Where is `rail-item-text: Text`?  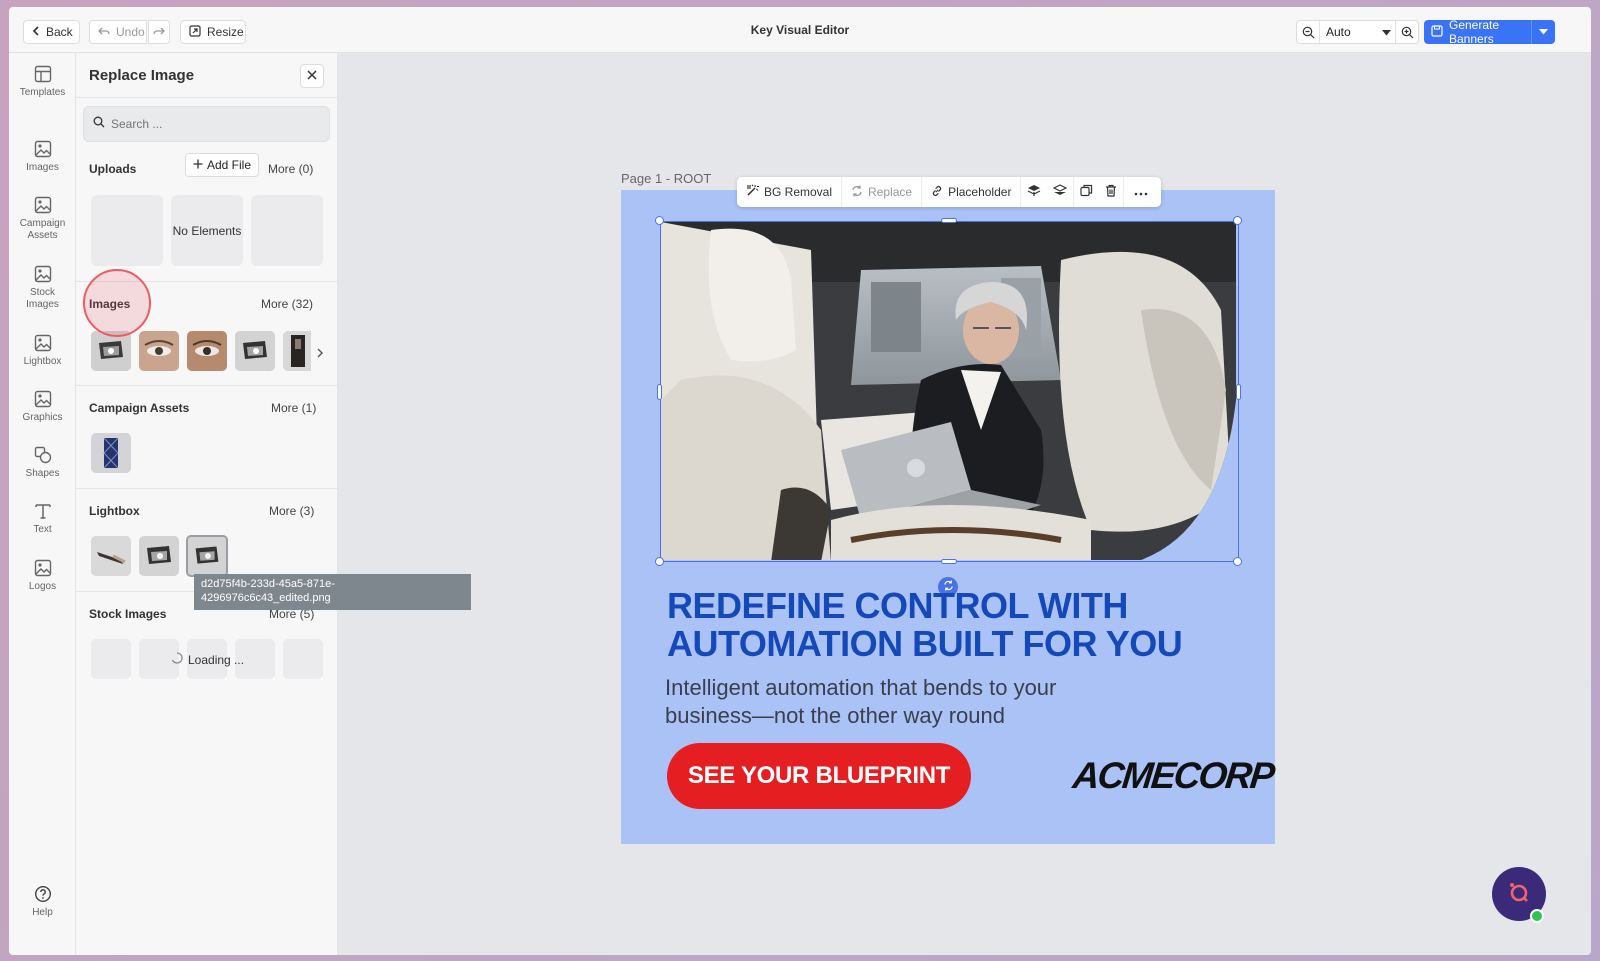
rail-item-text: Text is located at coordinates (42, 519).